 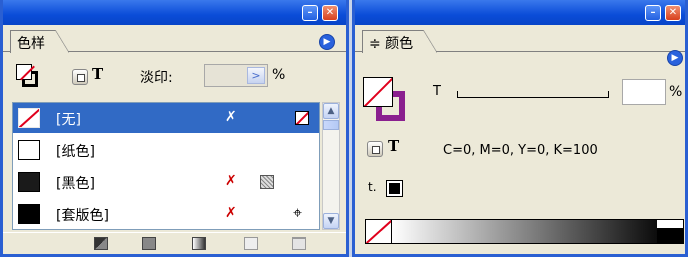 What do you see at coordinates (670, 235) in the screenshot?
I see `ramp-black-swatch` at bounding box center [670, 235].